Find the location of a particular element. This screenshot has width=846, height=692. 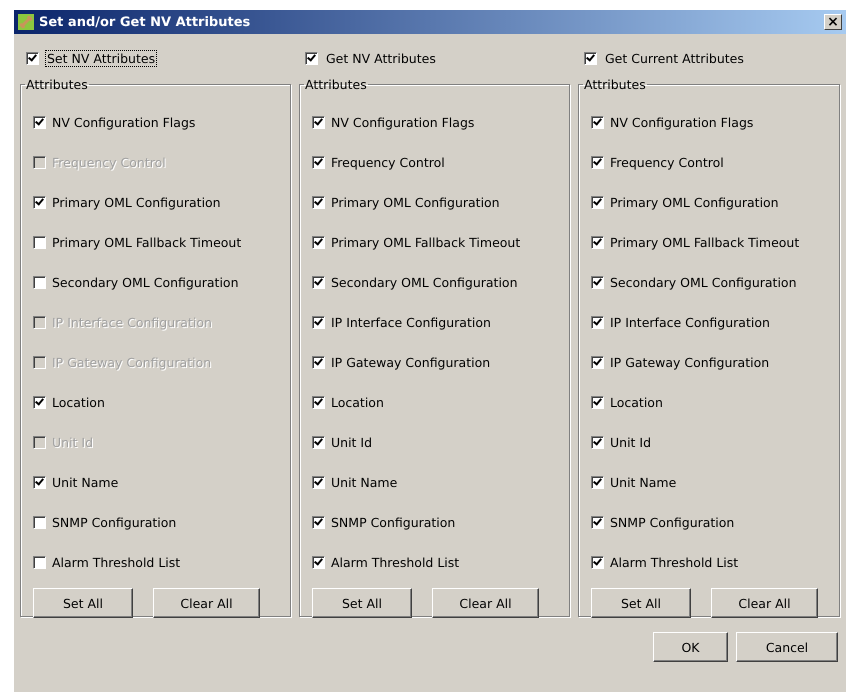

checkbox-label: Set NV Attributes is located at coordinates (101, 58).